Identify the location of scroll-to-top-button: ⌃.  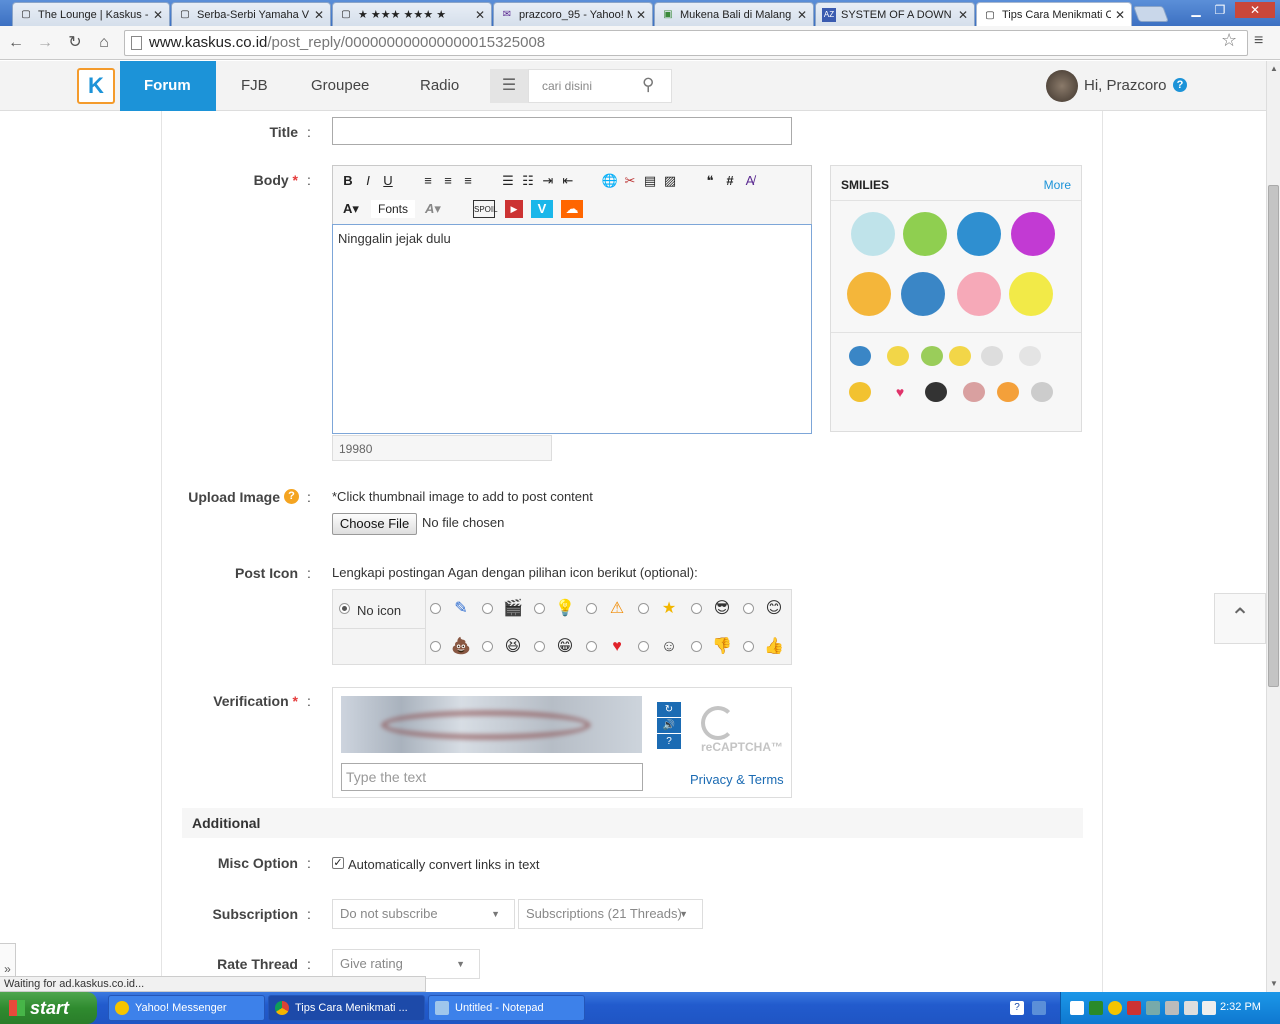
(1240, 618).